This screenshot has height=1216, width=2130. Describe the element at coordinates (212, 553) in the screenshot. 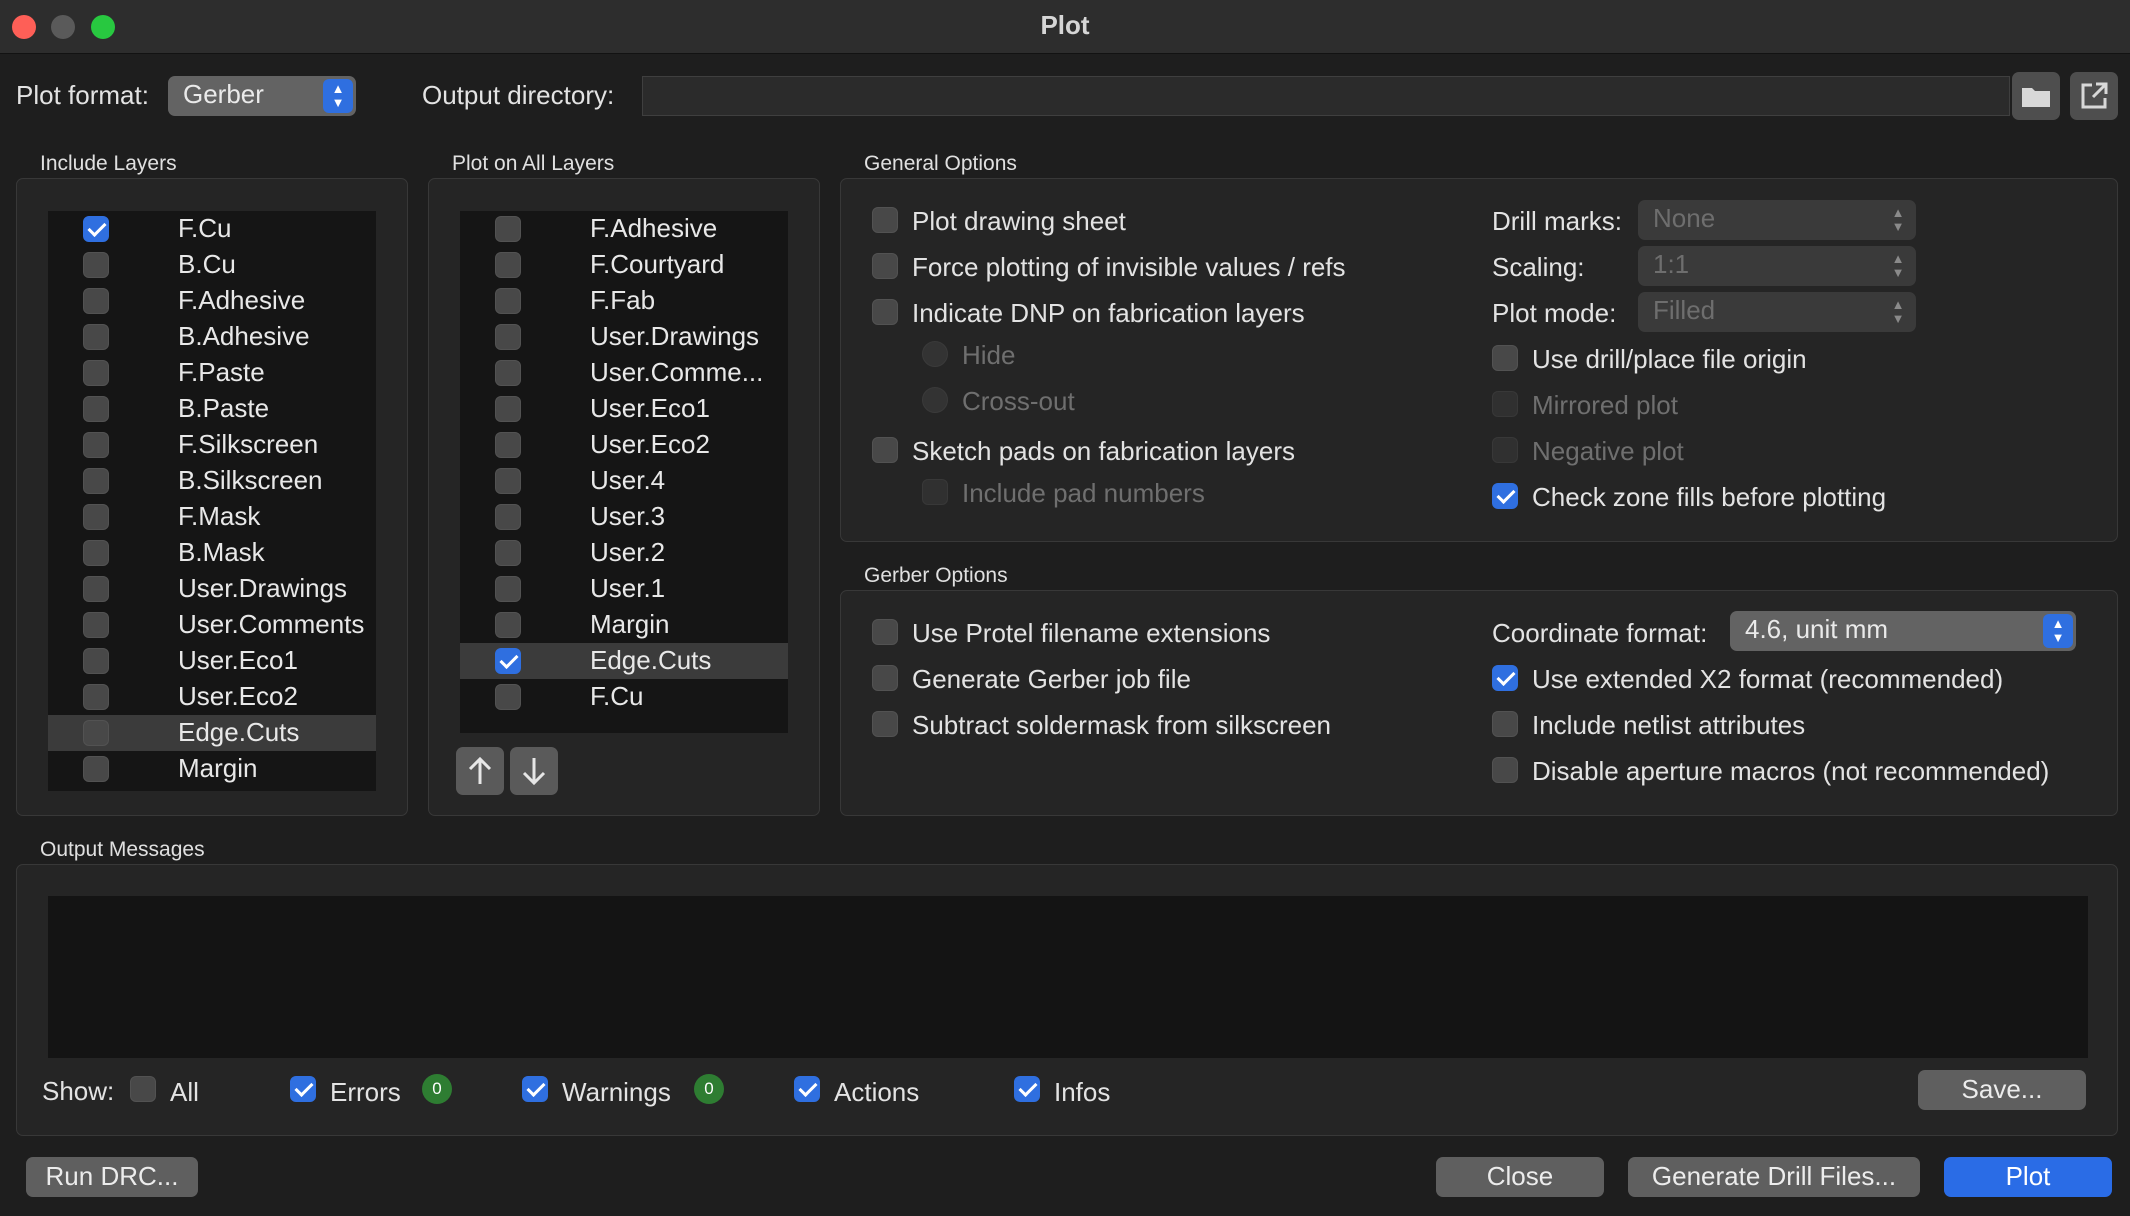

I see `layer-row: B.Mask` at that location.